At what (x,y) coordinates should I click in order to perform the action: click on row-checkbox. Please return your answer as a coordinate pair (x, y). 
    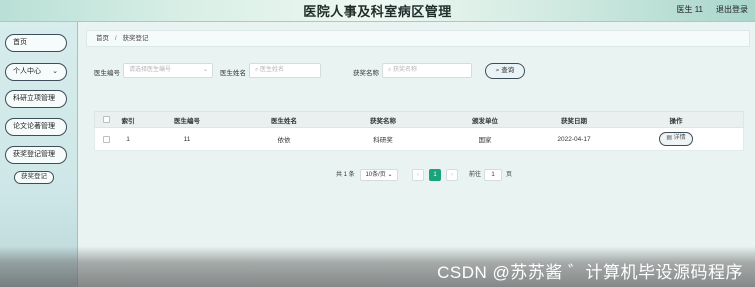
    Looking at the image, I should click on (106, 139).